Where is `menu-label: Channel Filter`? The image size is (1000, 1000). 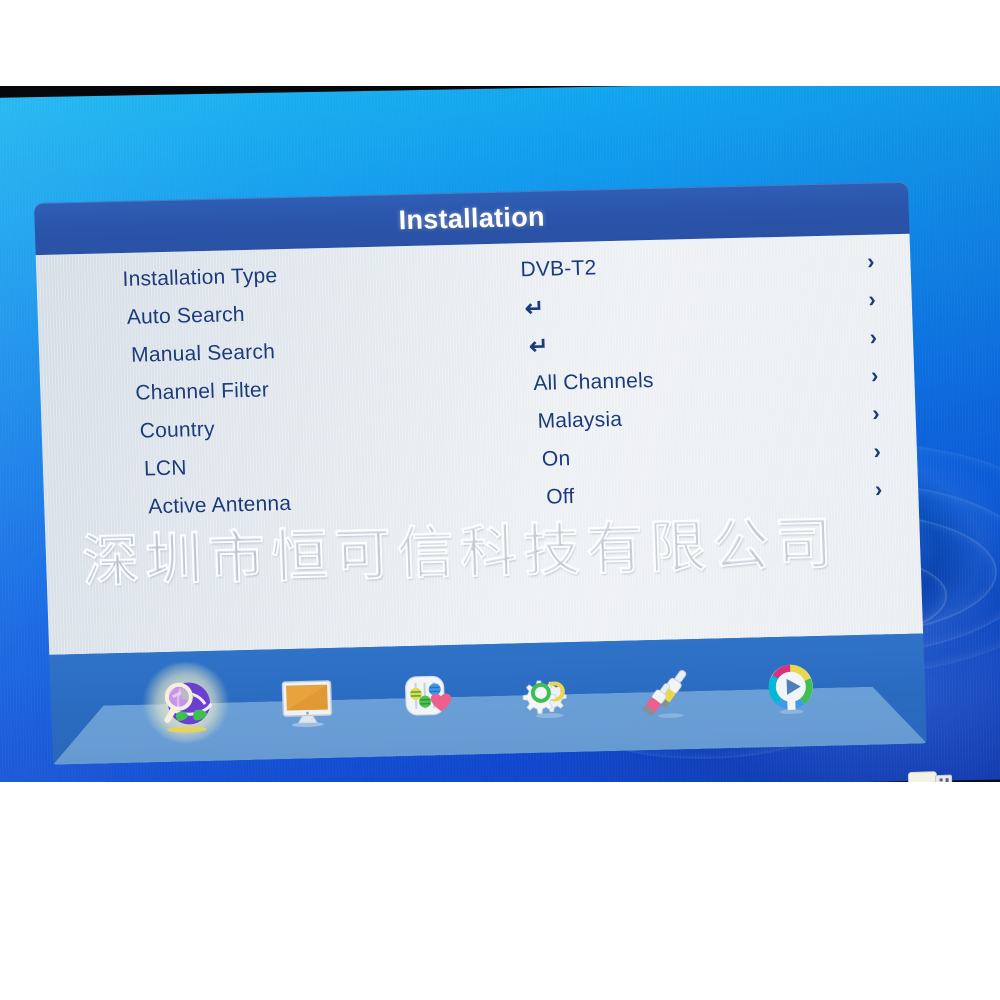 menu-label: Channel Filter is located at coordinates (202, 391).